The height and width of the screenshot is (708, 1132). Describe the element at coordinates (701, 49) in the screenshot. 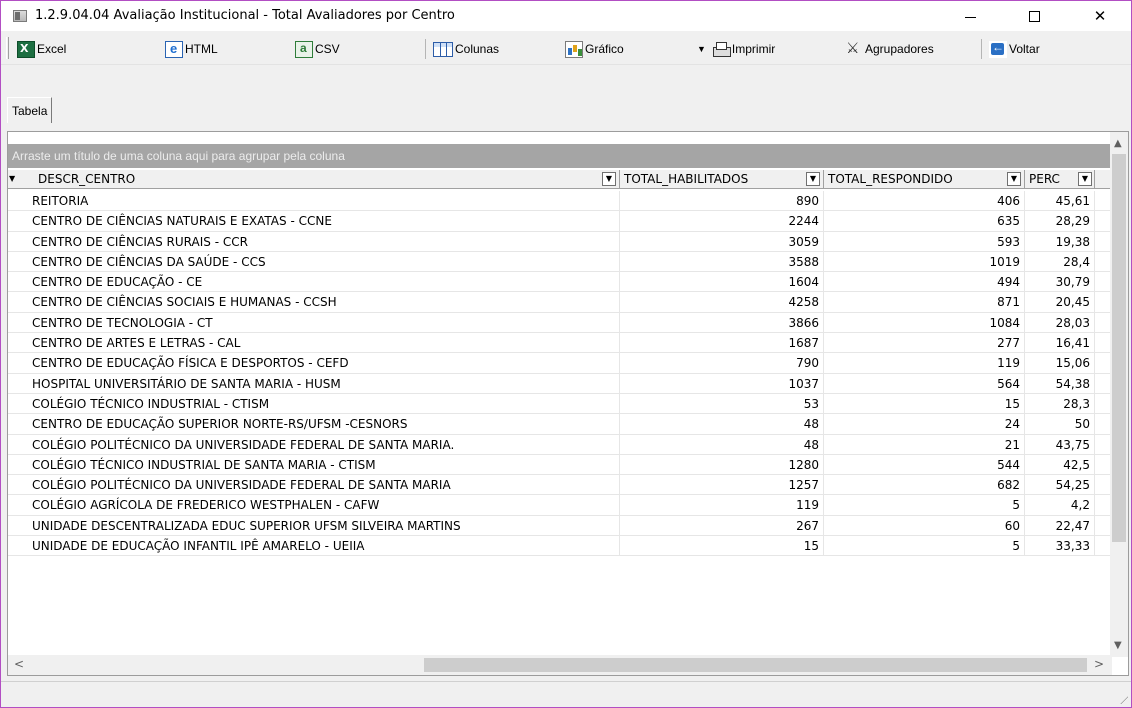

I see `dropdown-arrow-icon: ▼` at that location.